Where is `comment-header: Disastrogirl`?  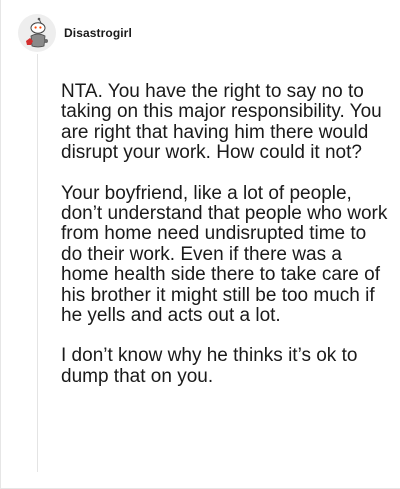
comment-header: Disastrogirl is located at coordinates (75, 33).